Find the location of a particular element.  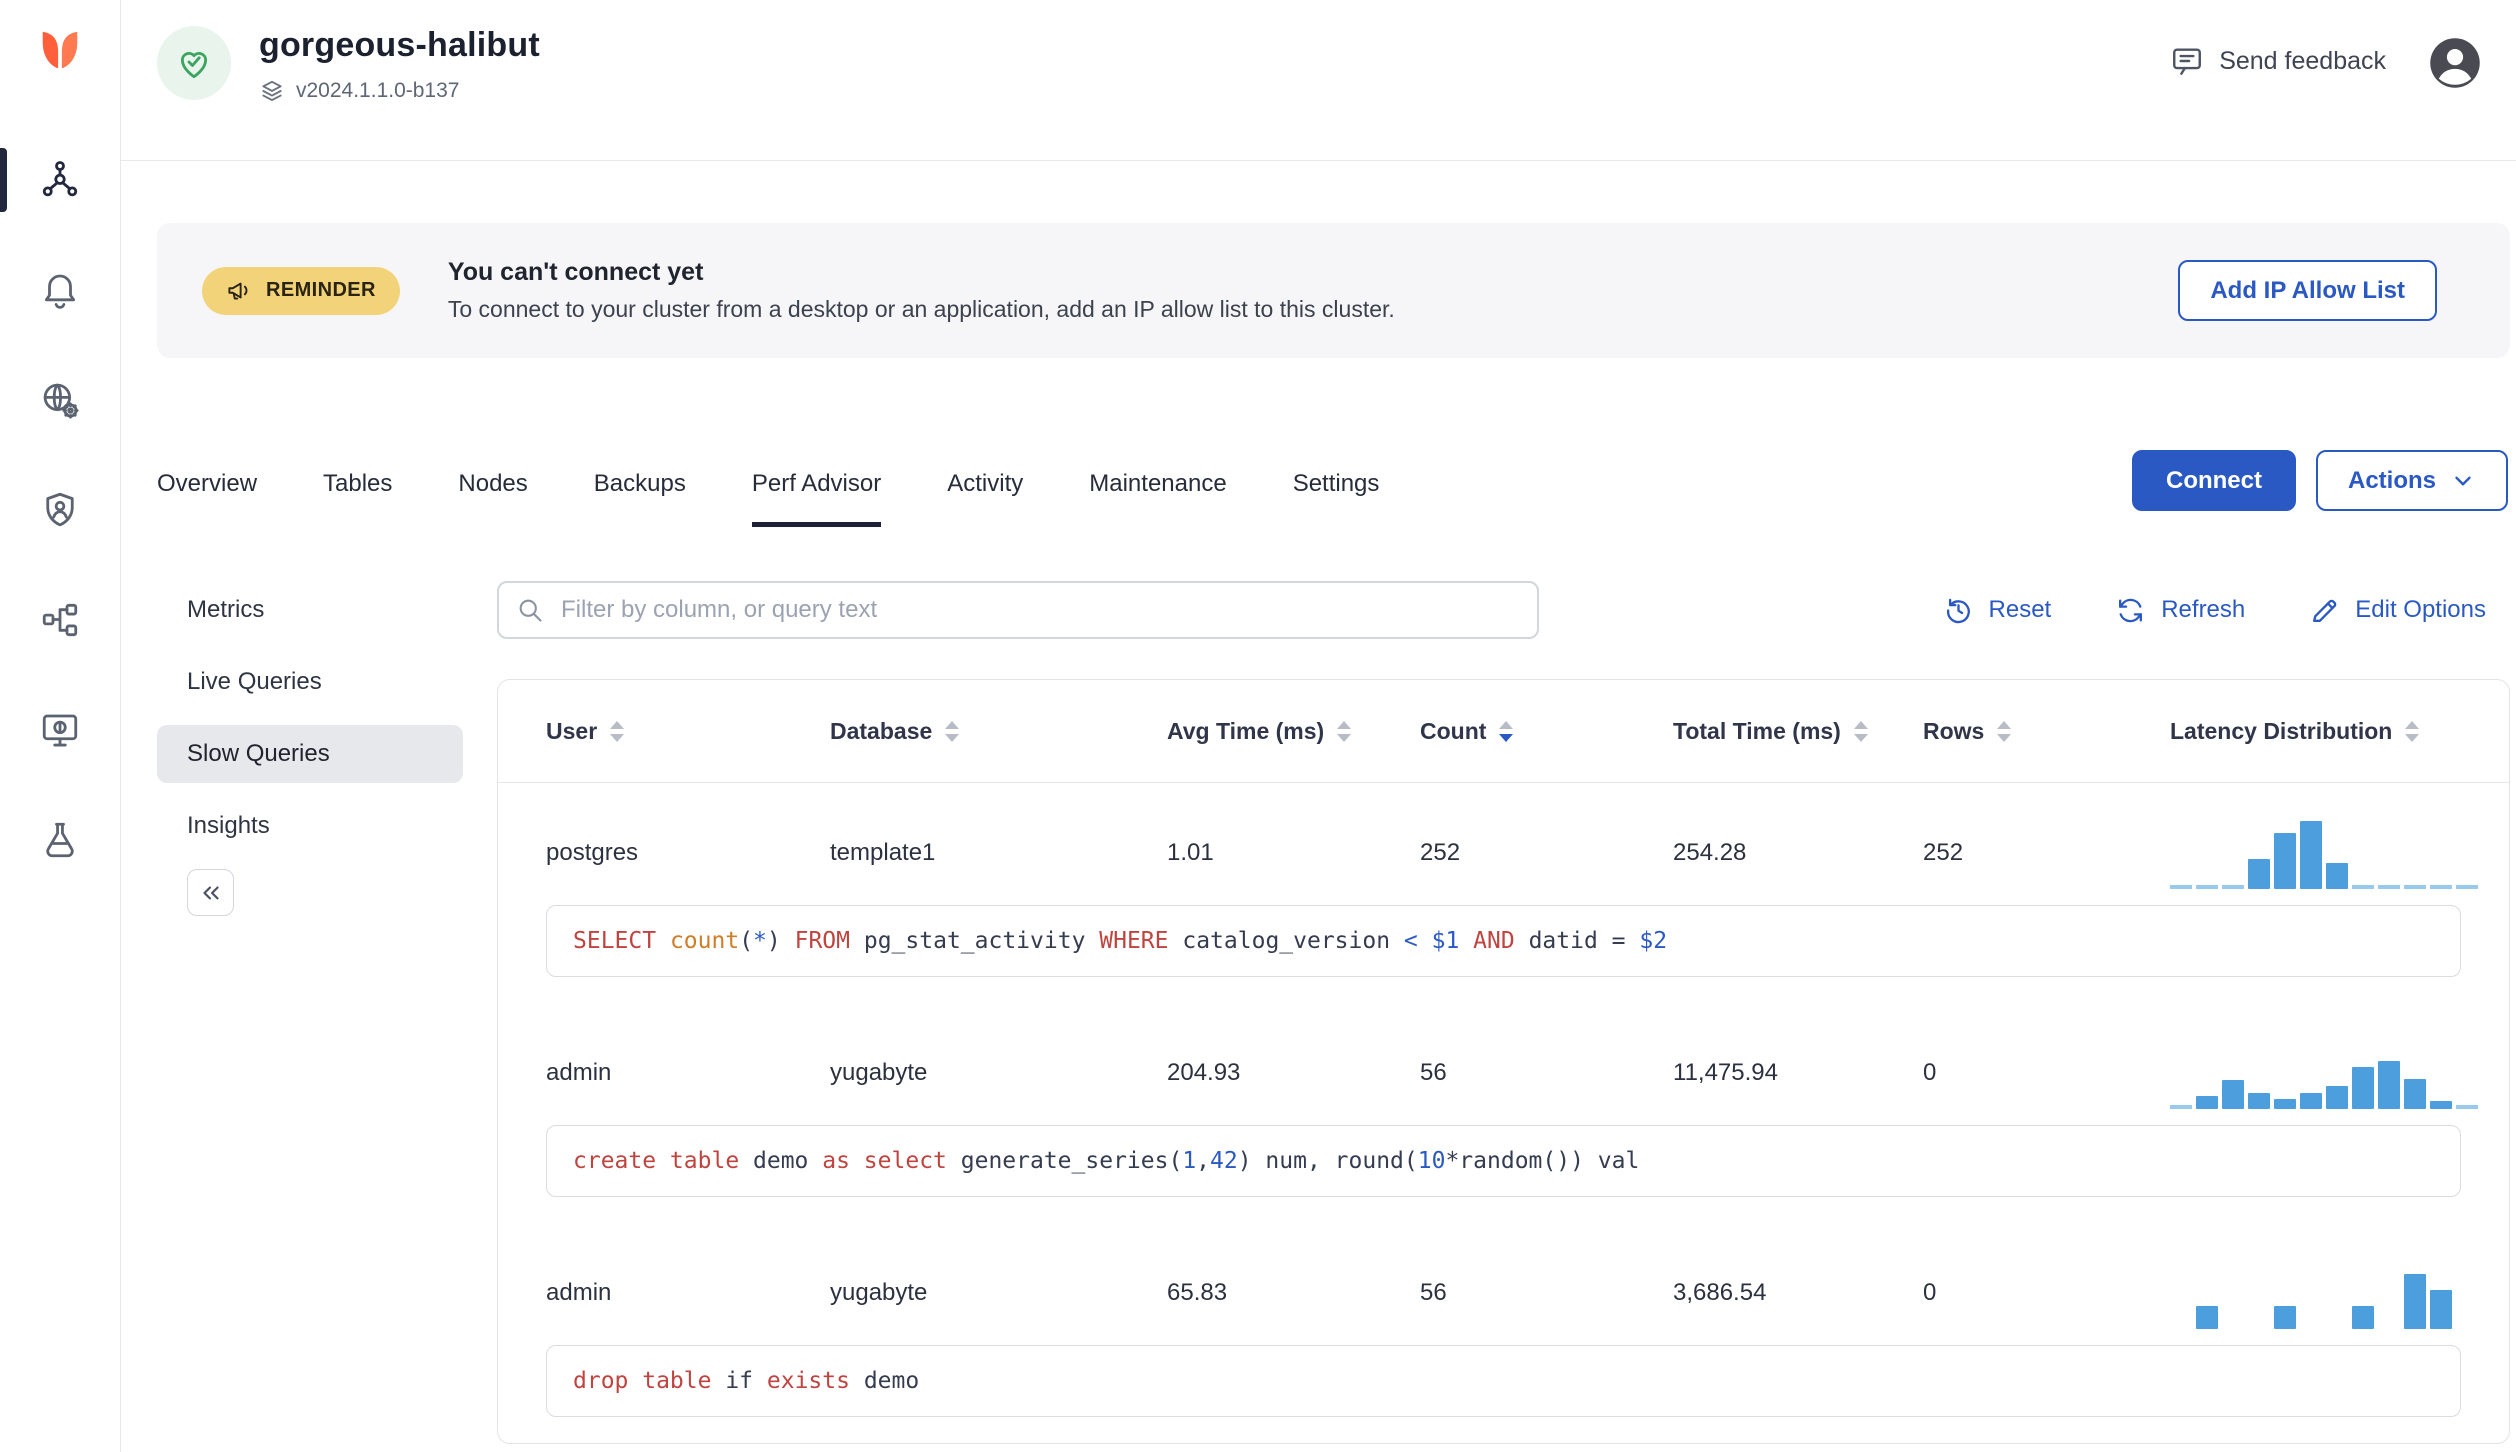

latency-histogram is located at coordinates (2324, 1073).